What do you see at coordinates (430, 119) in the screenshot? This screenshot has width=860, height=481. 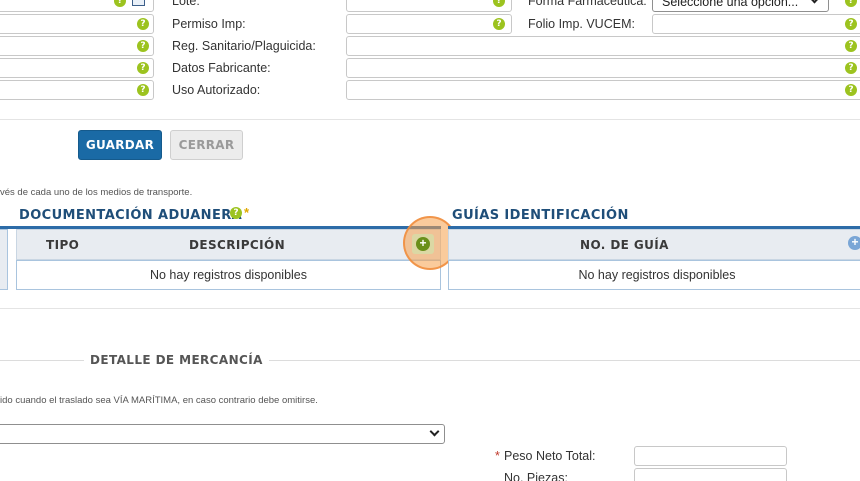 I see `form-divider` at bounding box center [430, 119].